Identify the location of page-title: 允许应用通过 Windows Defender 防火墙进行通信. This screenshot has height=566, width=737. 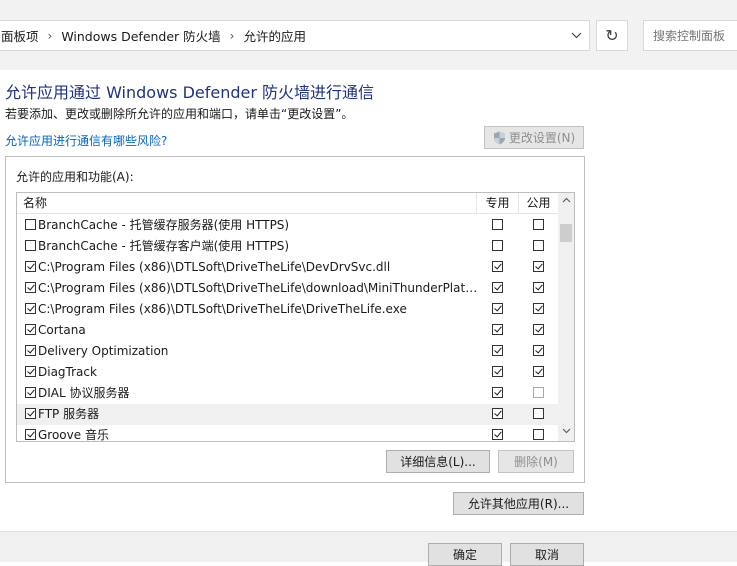
(190, 92).